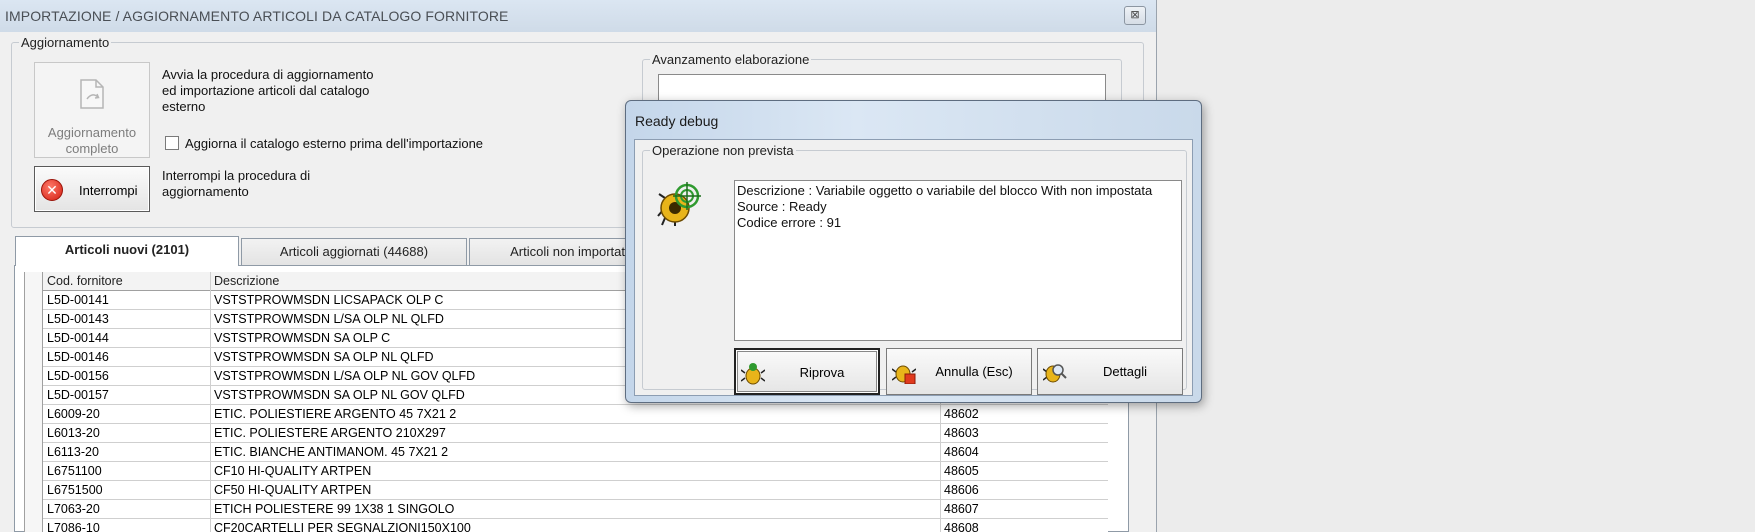  I want to click on cell-supplier-code: L5D-00157, so click(127, 395).